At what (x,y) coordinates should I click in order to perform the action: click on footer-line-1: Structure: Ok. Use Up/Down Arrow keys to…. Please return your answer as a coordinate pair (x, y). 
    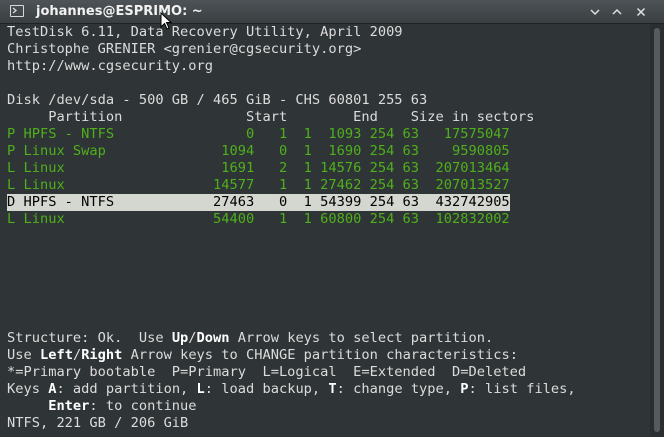
    Looking at the image, I should click on (250, 338).